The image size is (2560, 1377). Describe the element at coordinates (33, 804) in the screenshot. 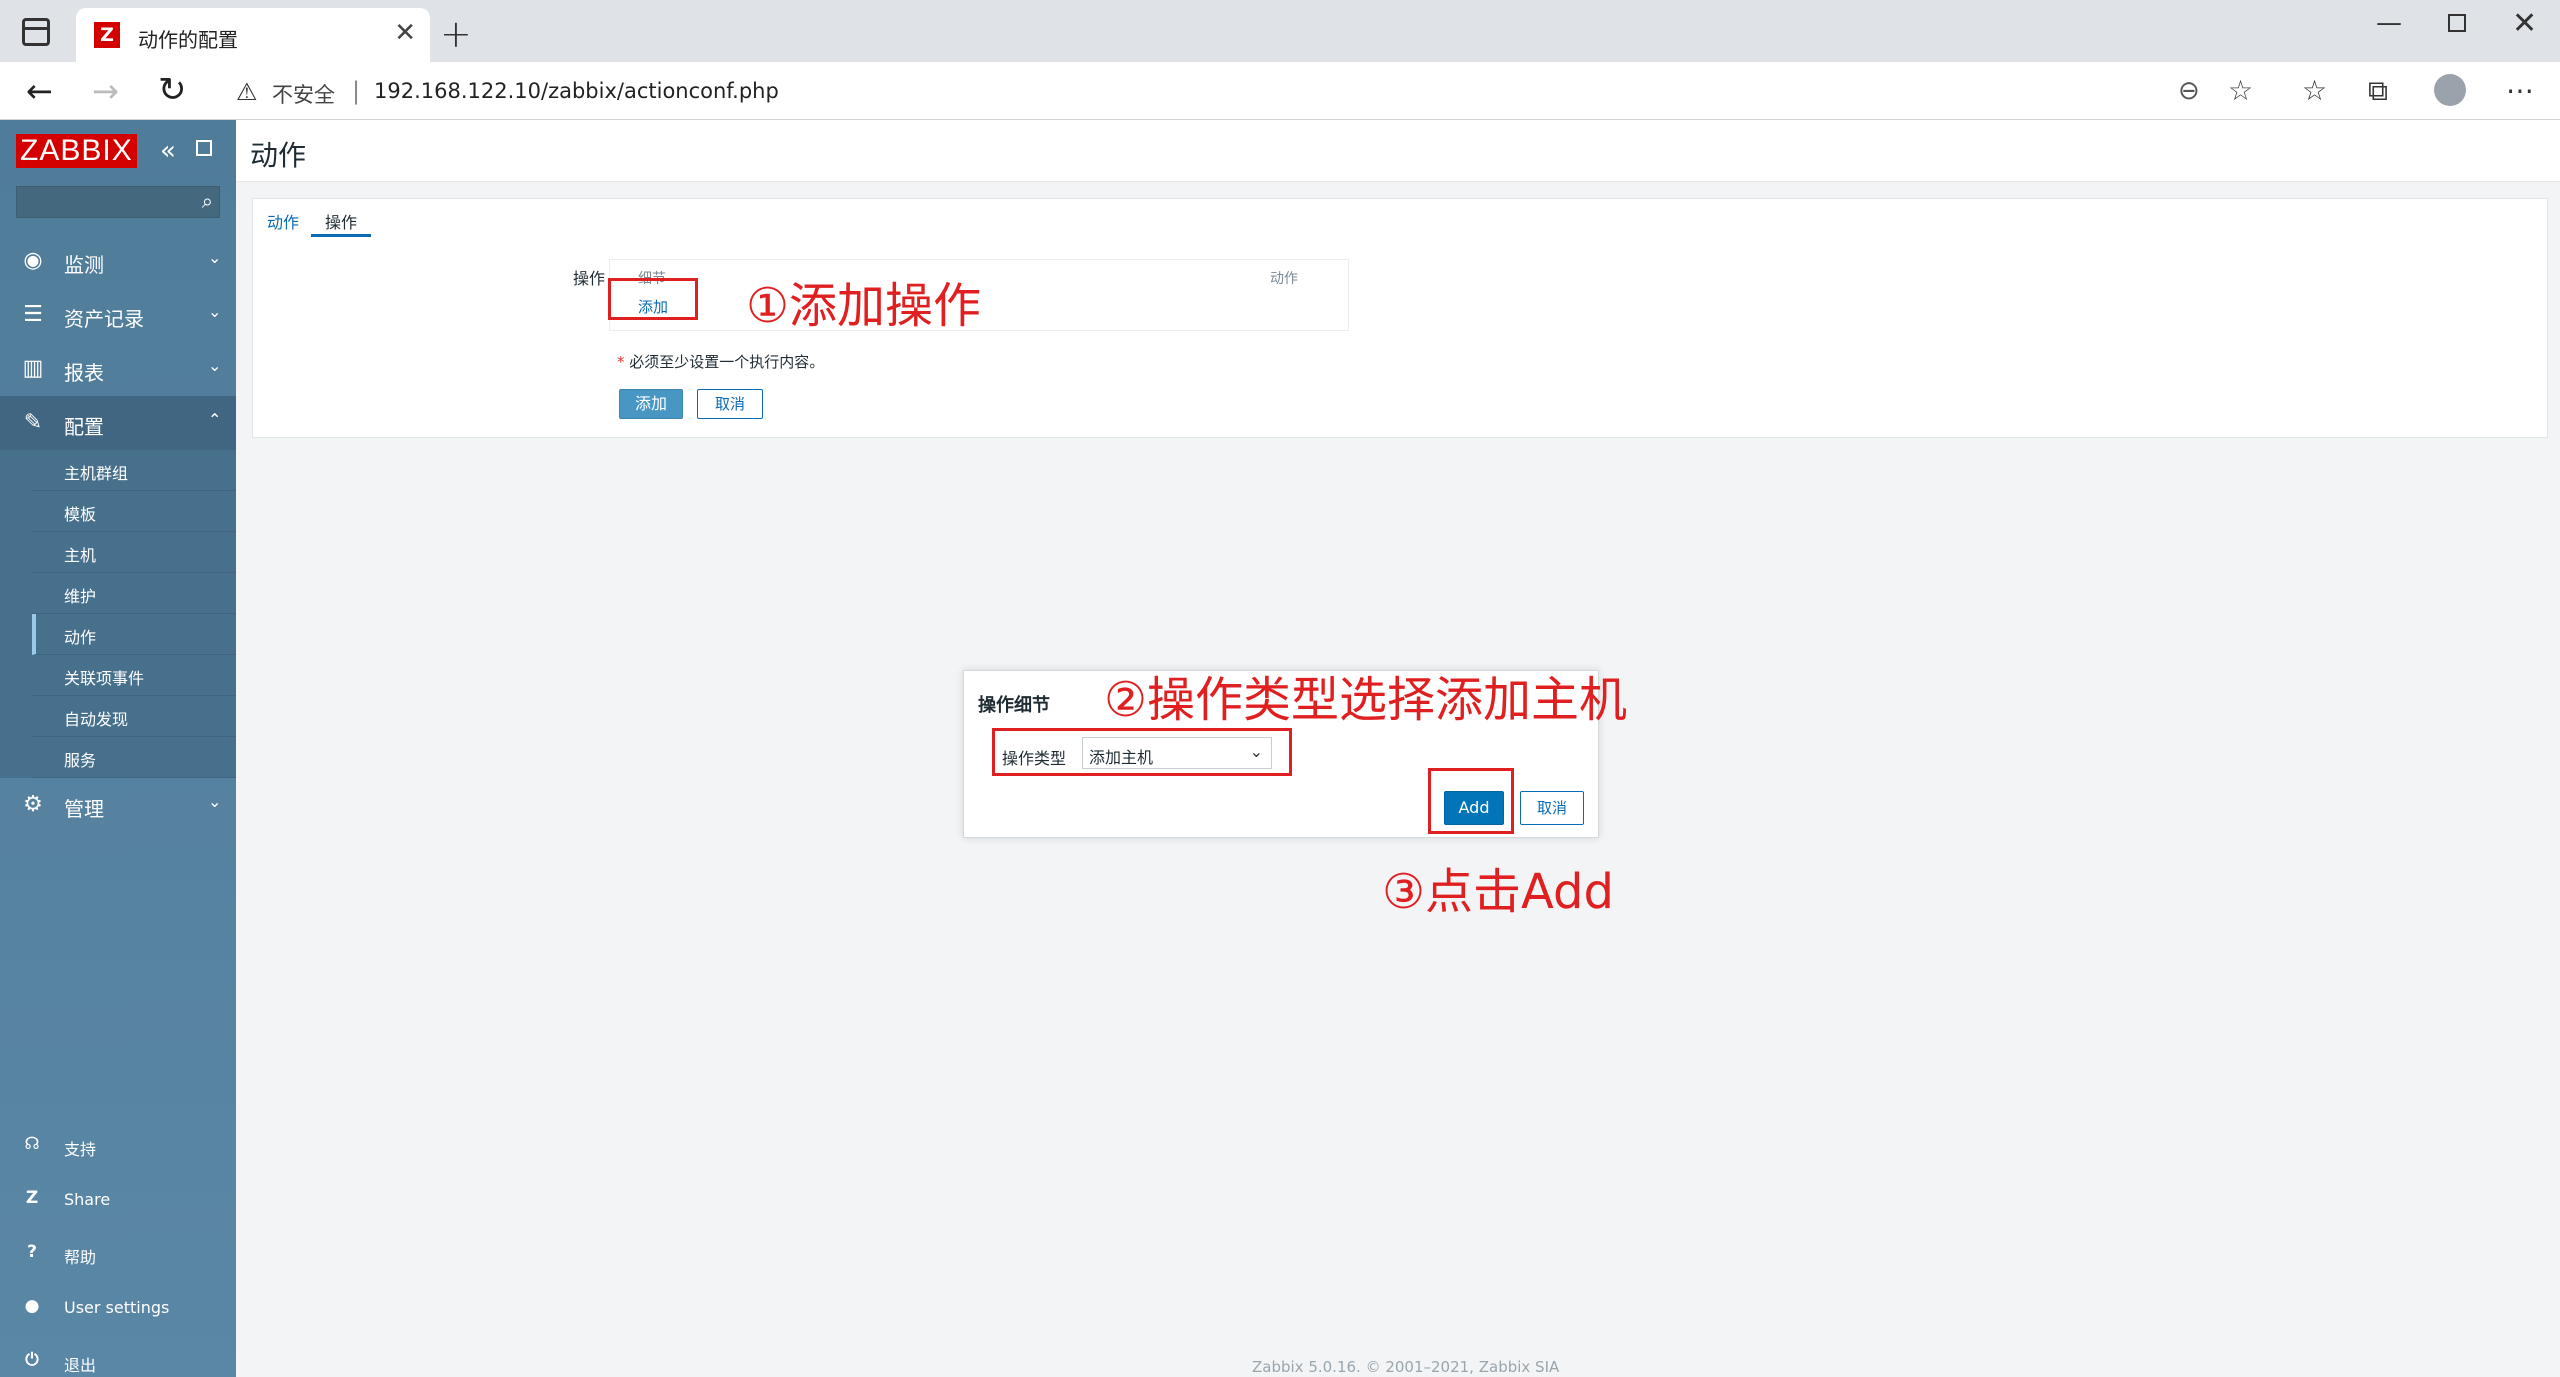

I see `gear-icon: ⚙` at that location.